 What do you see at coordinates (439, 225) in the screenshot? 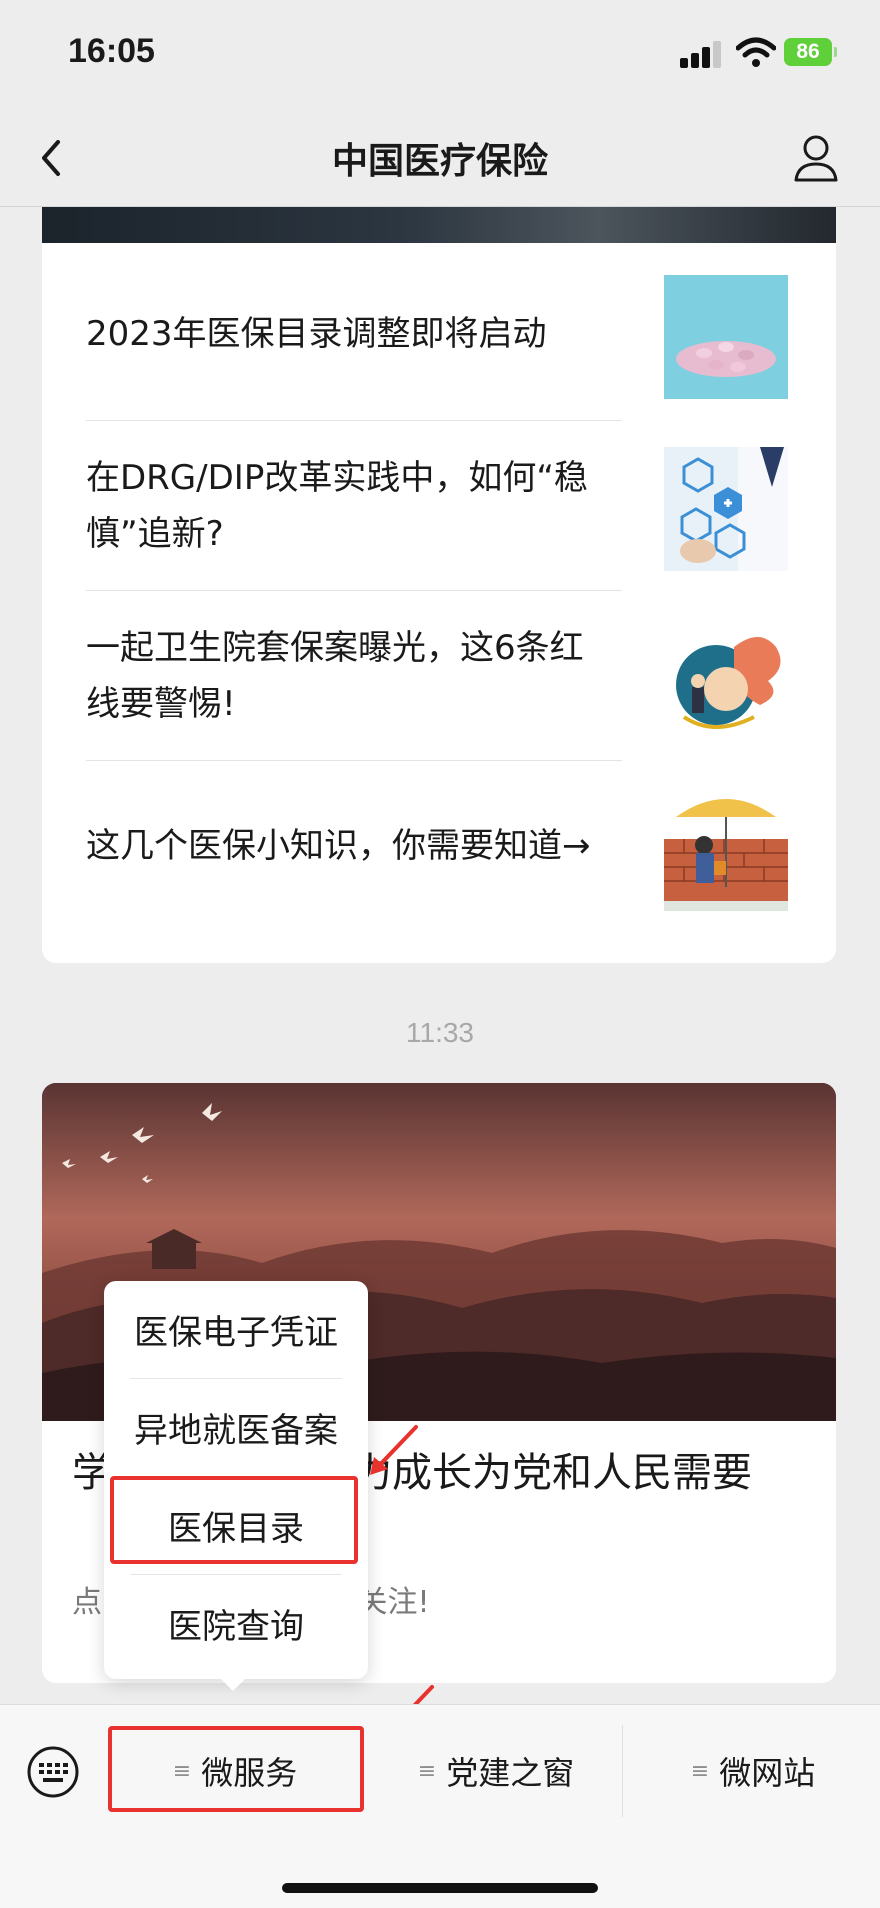
I see `article-cover-image` at bounding box center [439, 225].